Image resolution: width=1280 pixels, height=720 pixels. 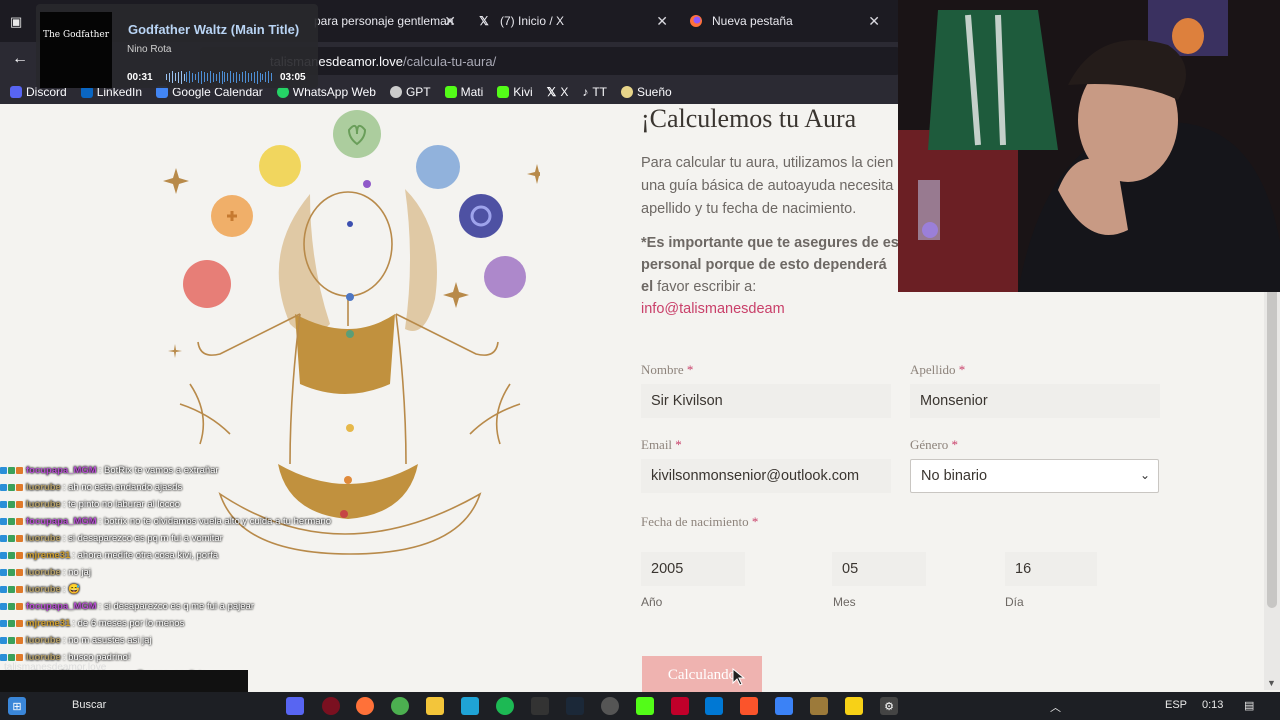 I want to click on anio-field: 2005, so click(x=693, y=569).